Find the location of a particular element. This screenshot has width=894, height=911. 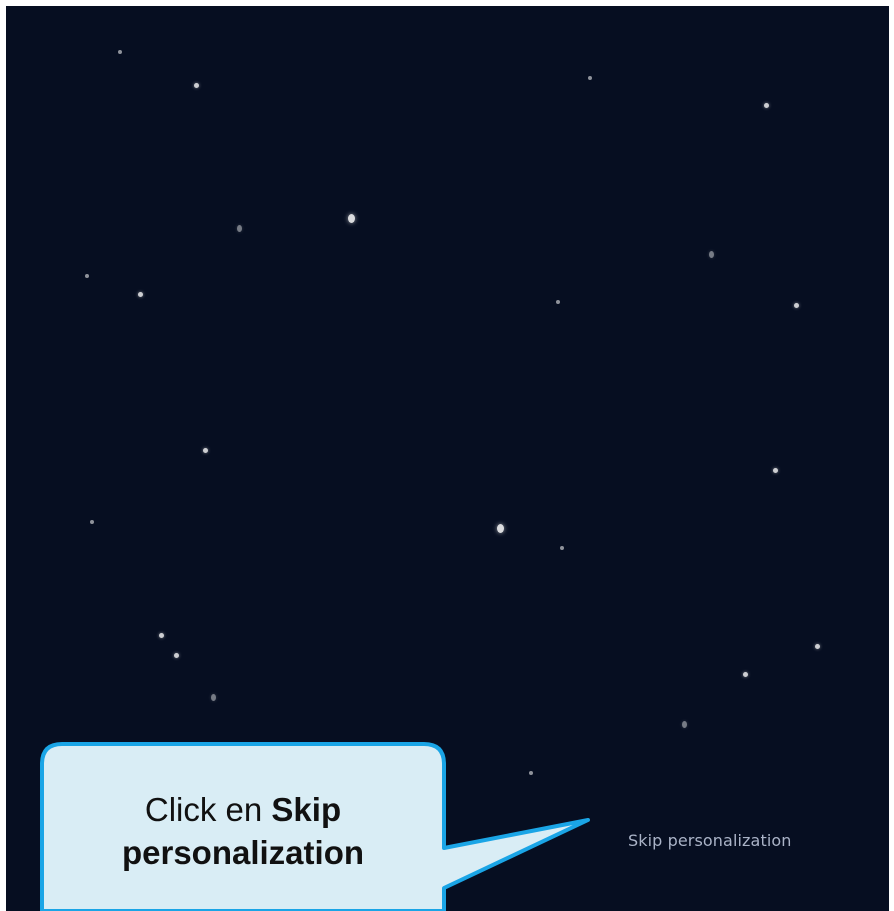

callout-bold-personalization: personalization is located at coordinates (243, 852).